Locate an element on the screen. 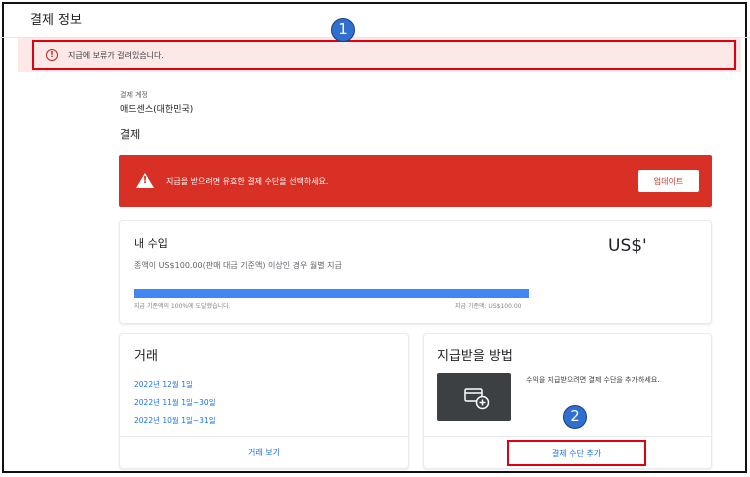 This screenshot has width=750, height=477. annotation-badge-2: 2 is located at coordinates (575, 417).